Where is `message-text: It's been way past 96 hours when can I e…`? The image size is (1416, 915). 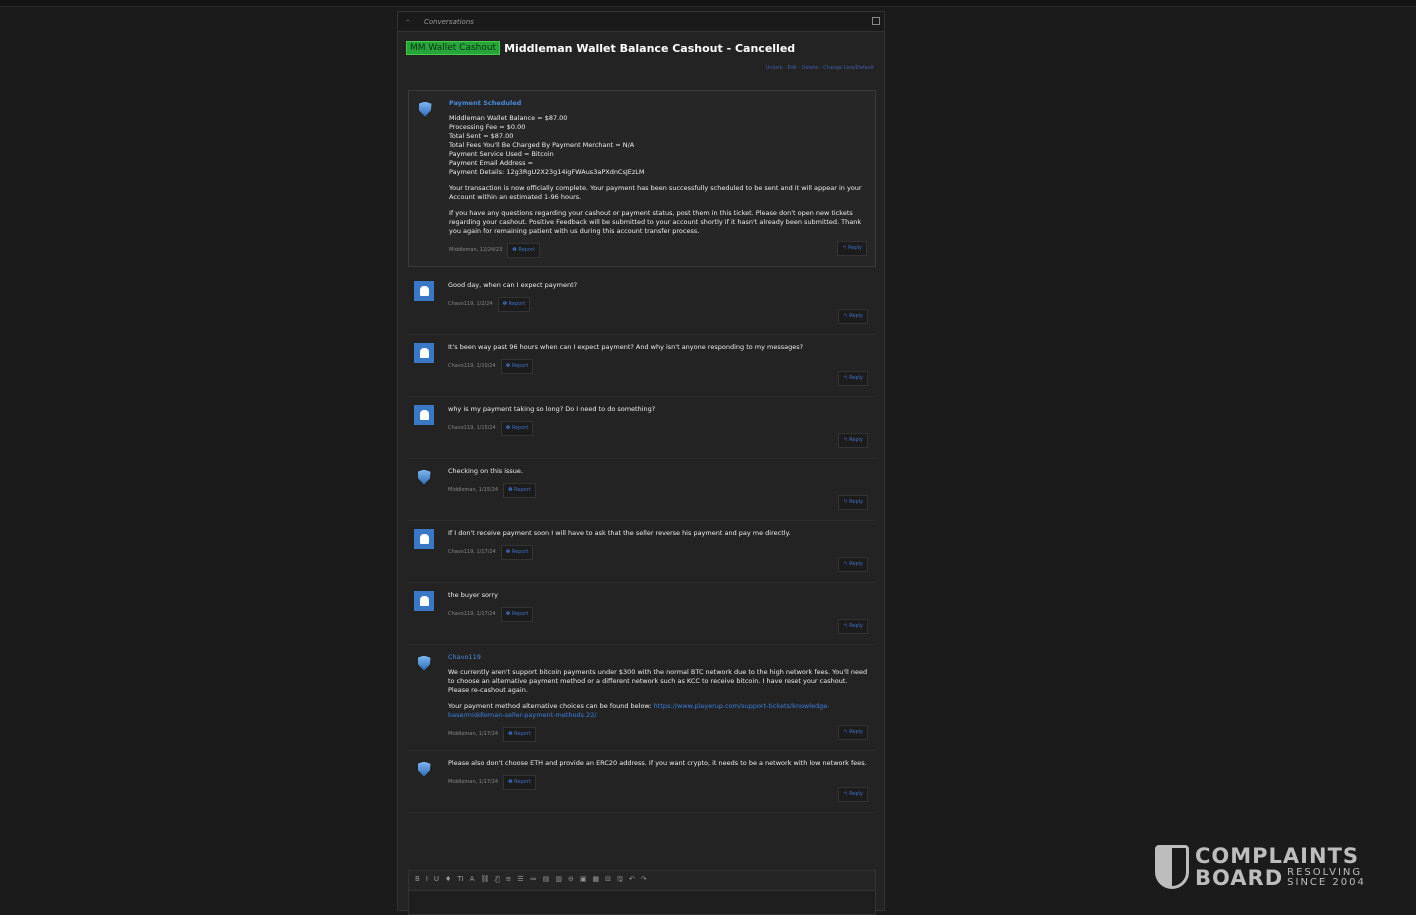 message-text: It's been way past 96 hours when can I e… is located at coordinates (658, 347).